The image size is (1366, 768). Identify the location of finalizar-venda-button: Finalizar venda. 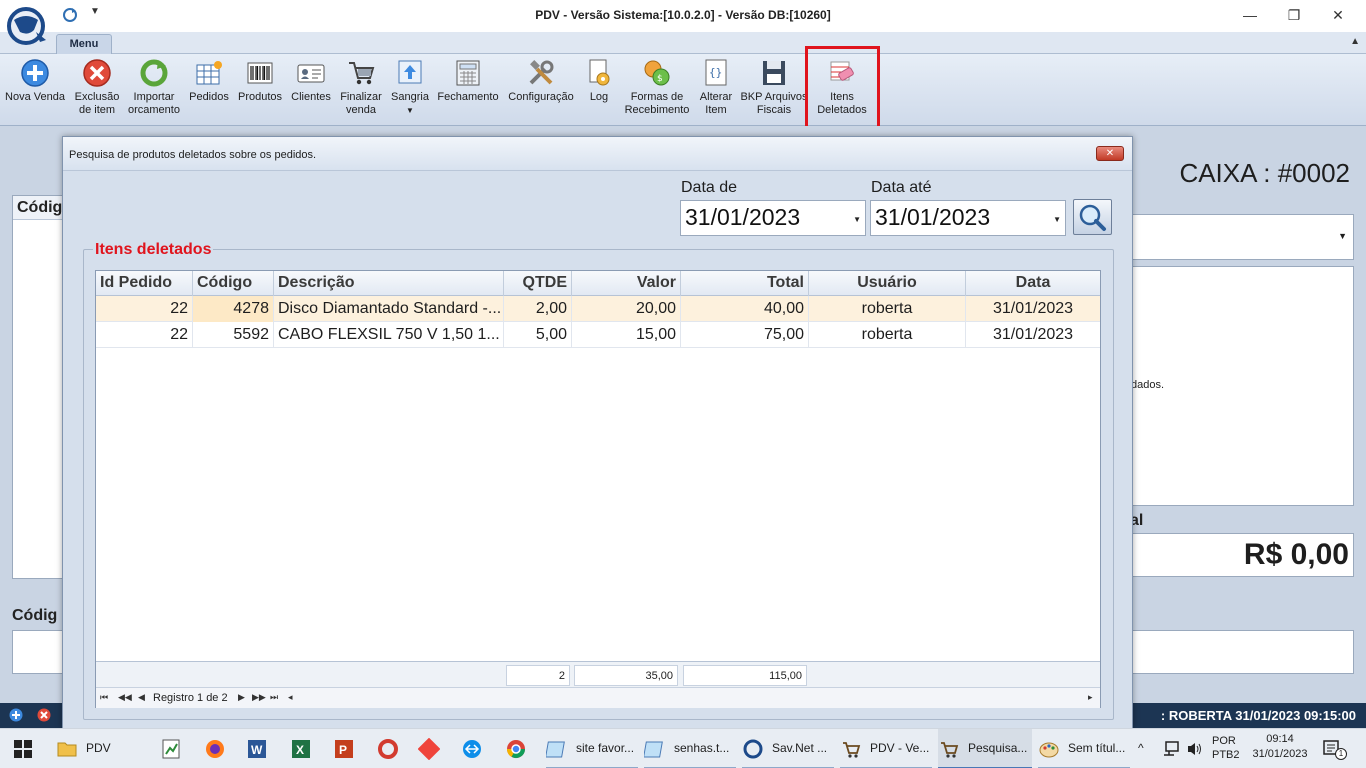
(361, 87).